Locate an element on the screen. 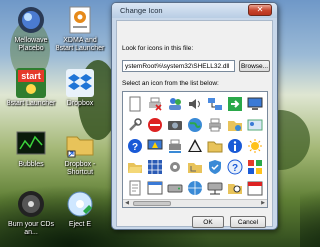 The image size is (320, 247). shield-icon is located at coordinates (215, 167).